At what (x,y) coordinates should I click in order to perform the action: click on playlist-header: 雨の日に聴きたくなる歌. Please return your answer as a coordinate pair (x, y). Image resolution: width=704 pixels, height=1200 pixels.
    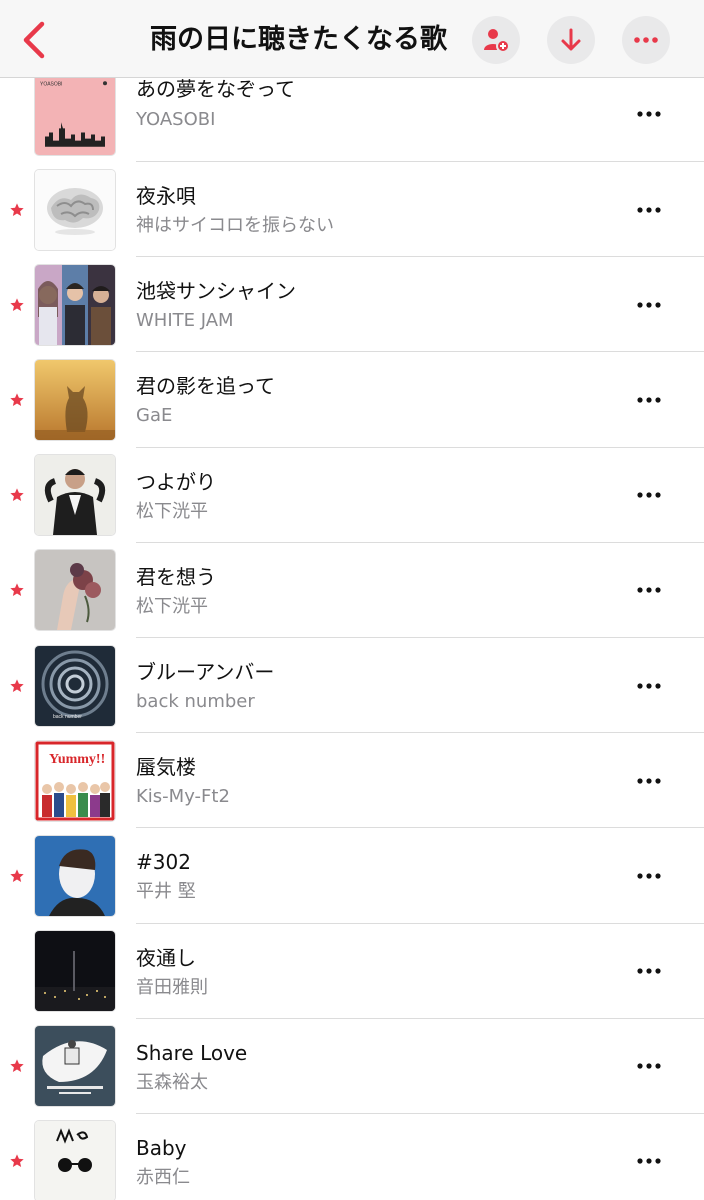
    Looking at the image, I should click on (352, 39).